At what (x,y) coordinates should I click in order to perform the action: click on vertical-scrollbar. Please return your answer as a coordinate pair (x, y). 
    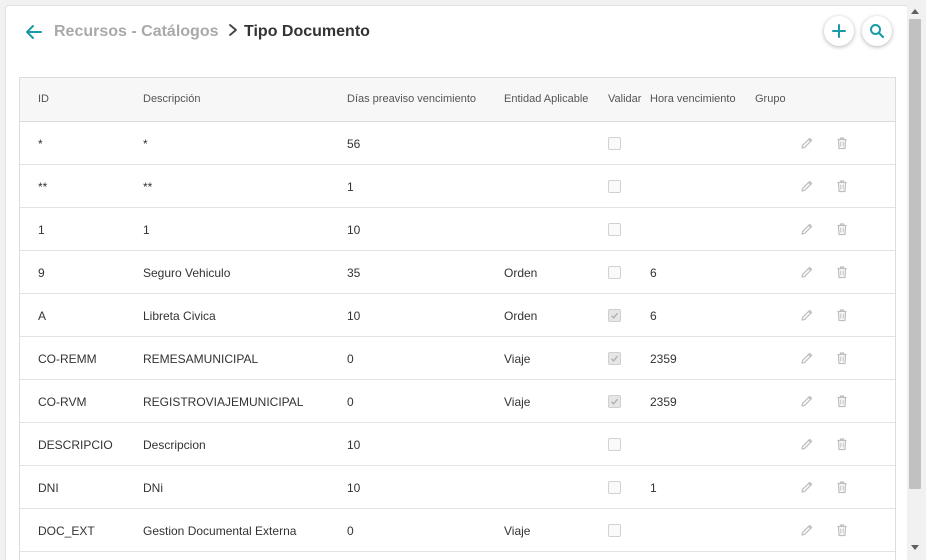
    Looking at the image, I should click on (915, 282).